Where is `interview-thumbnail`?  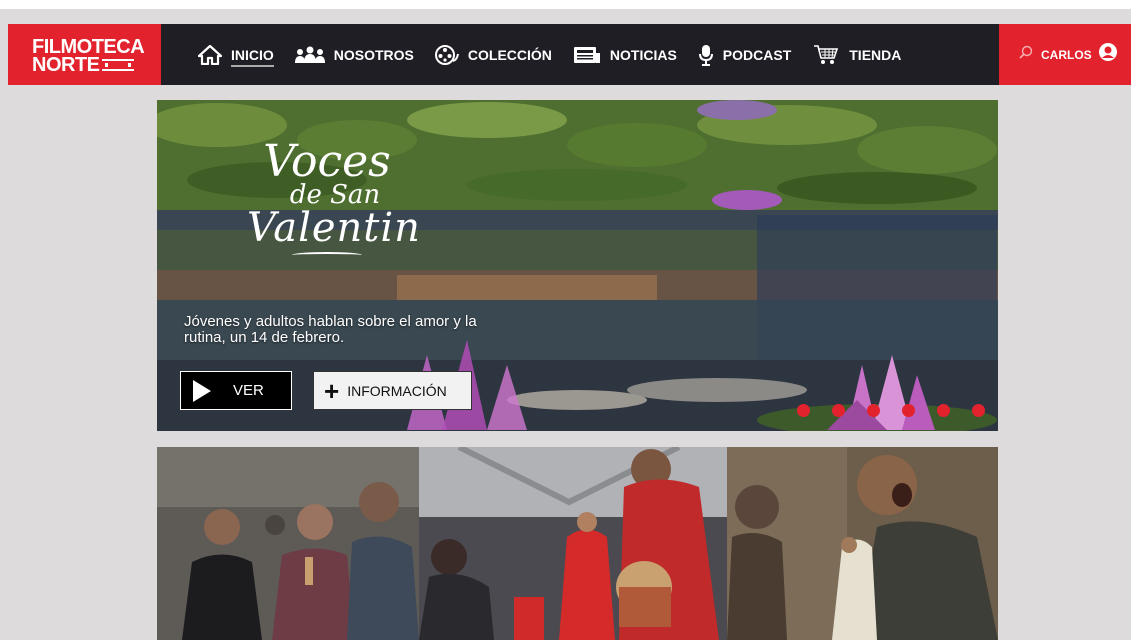 interview-thumbnail is located at coordinates (288, 543).